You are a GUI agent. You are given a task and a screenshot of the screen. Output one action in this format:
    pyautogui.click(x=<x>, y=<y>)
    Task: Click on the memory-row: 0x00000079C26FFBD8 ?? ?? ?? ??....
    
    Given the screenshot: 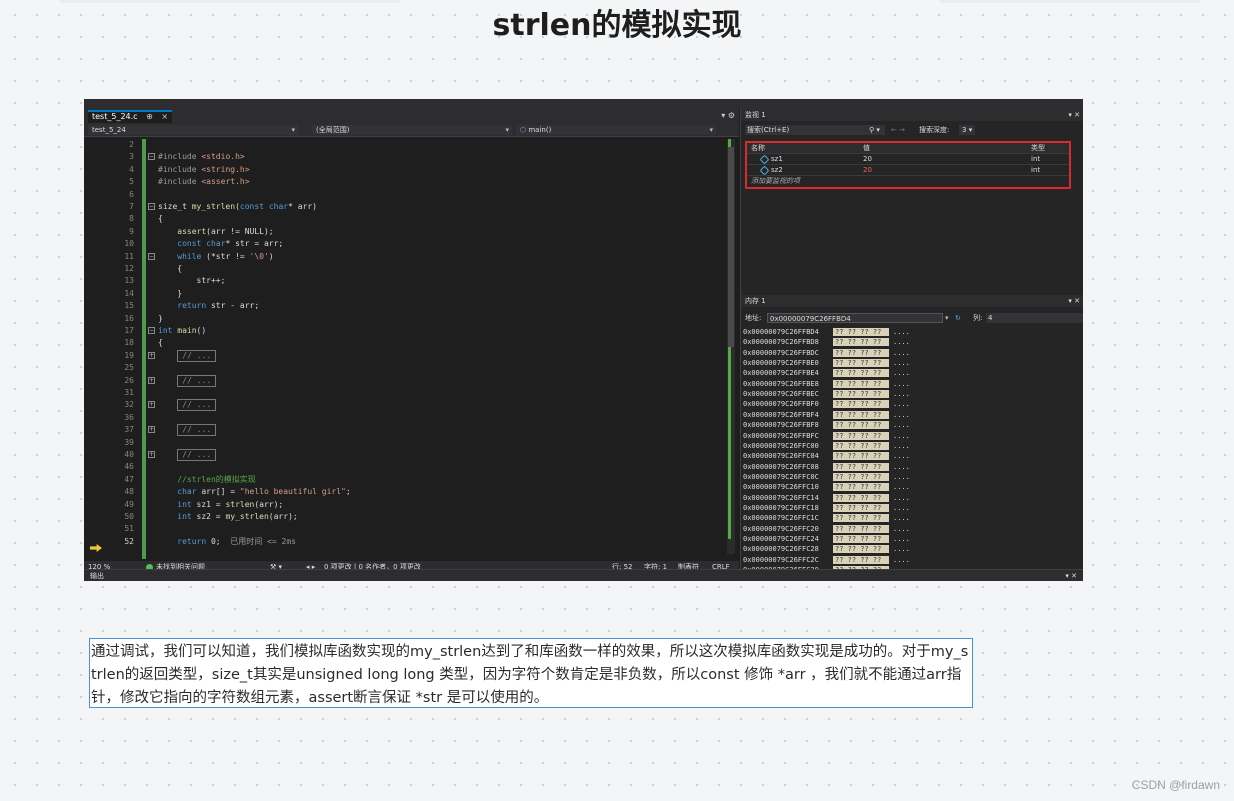 What is the action you would take?
    pyautogui.click(x=826, y=342)
    